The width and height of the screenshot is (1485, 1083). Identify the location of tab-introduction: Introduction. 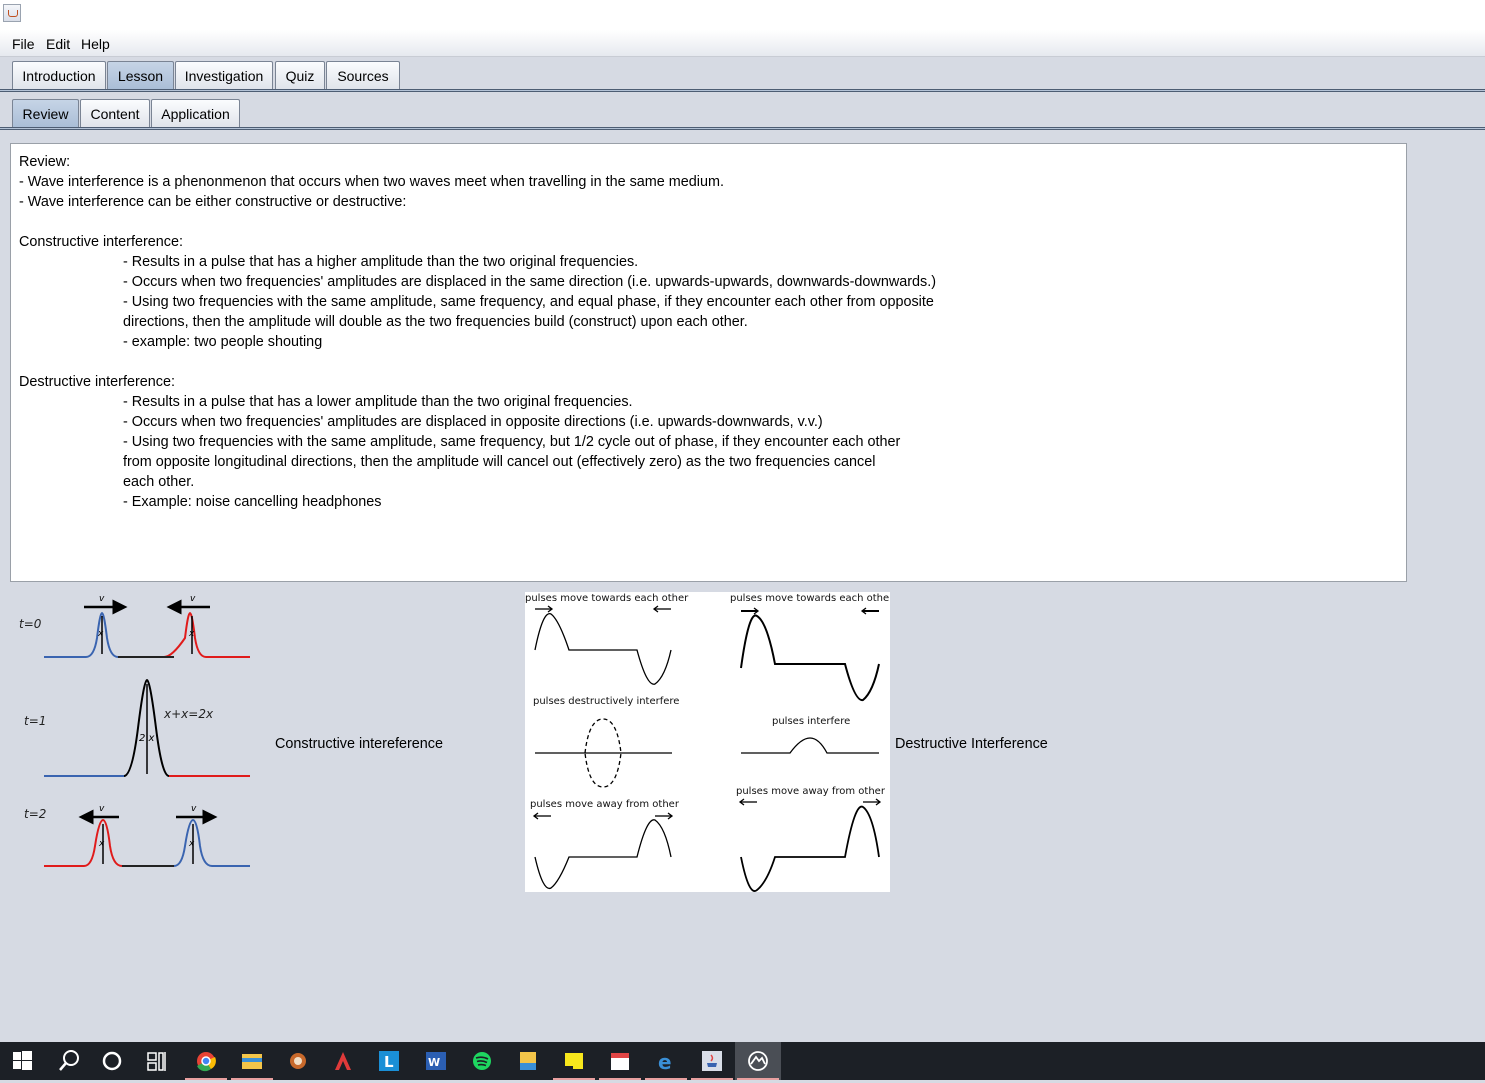
(59, 75).